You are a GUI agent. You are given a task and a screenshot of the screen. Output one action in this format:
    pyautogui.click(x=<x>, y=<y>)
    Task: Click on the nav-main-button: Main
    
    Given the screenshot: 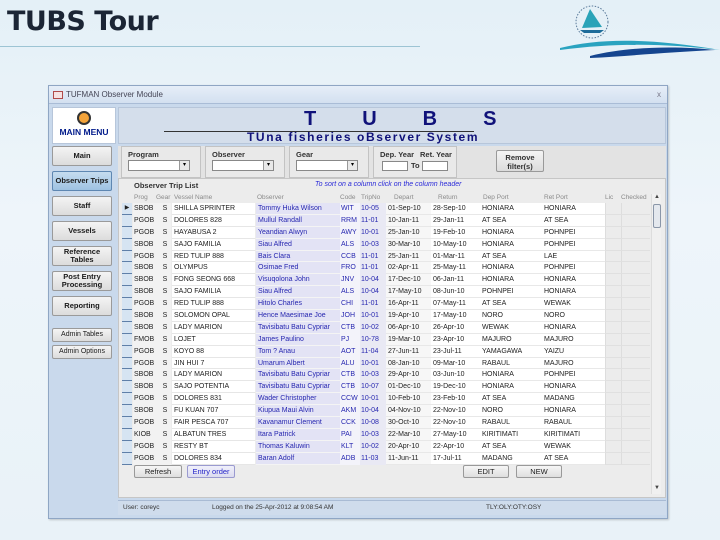 What is the action you would take?
    pyautogui.click(x=82, y=156)
    